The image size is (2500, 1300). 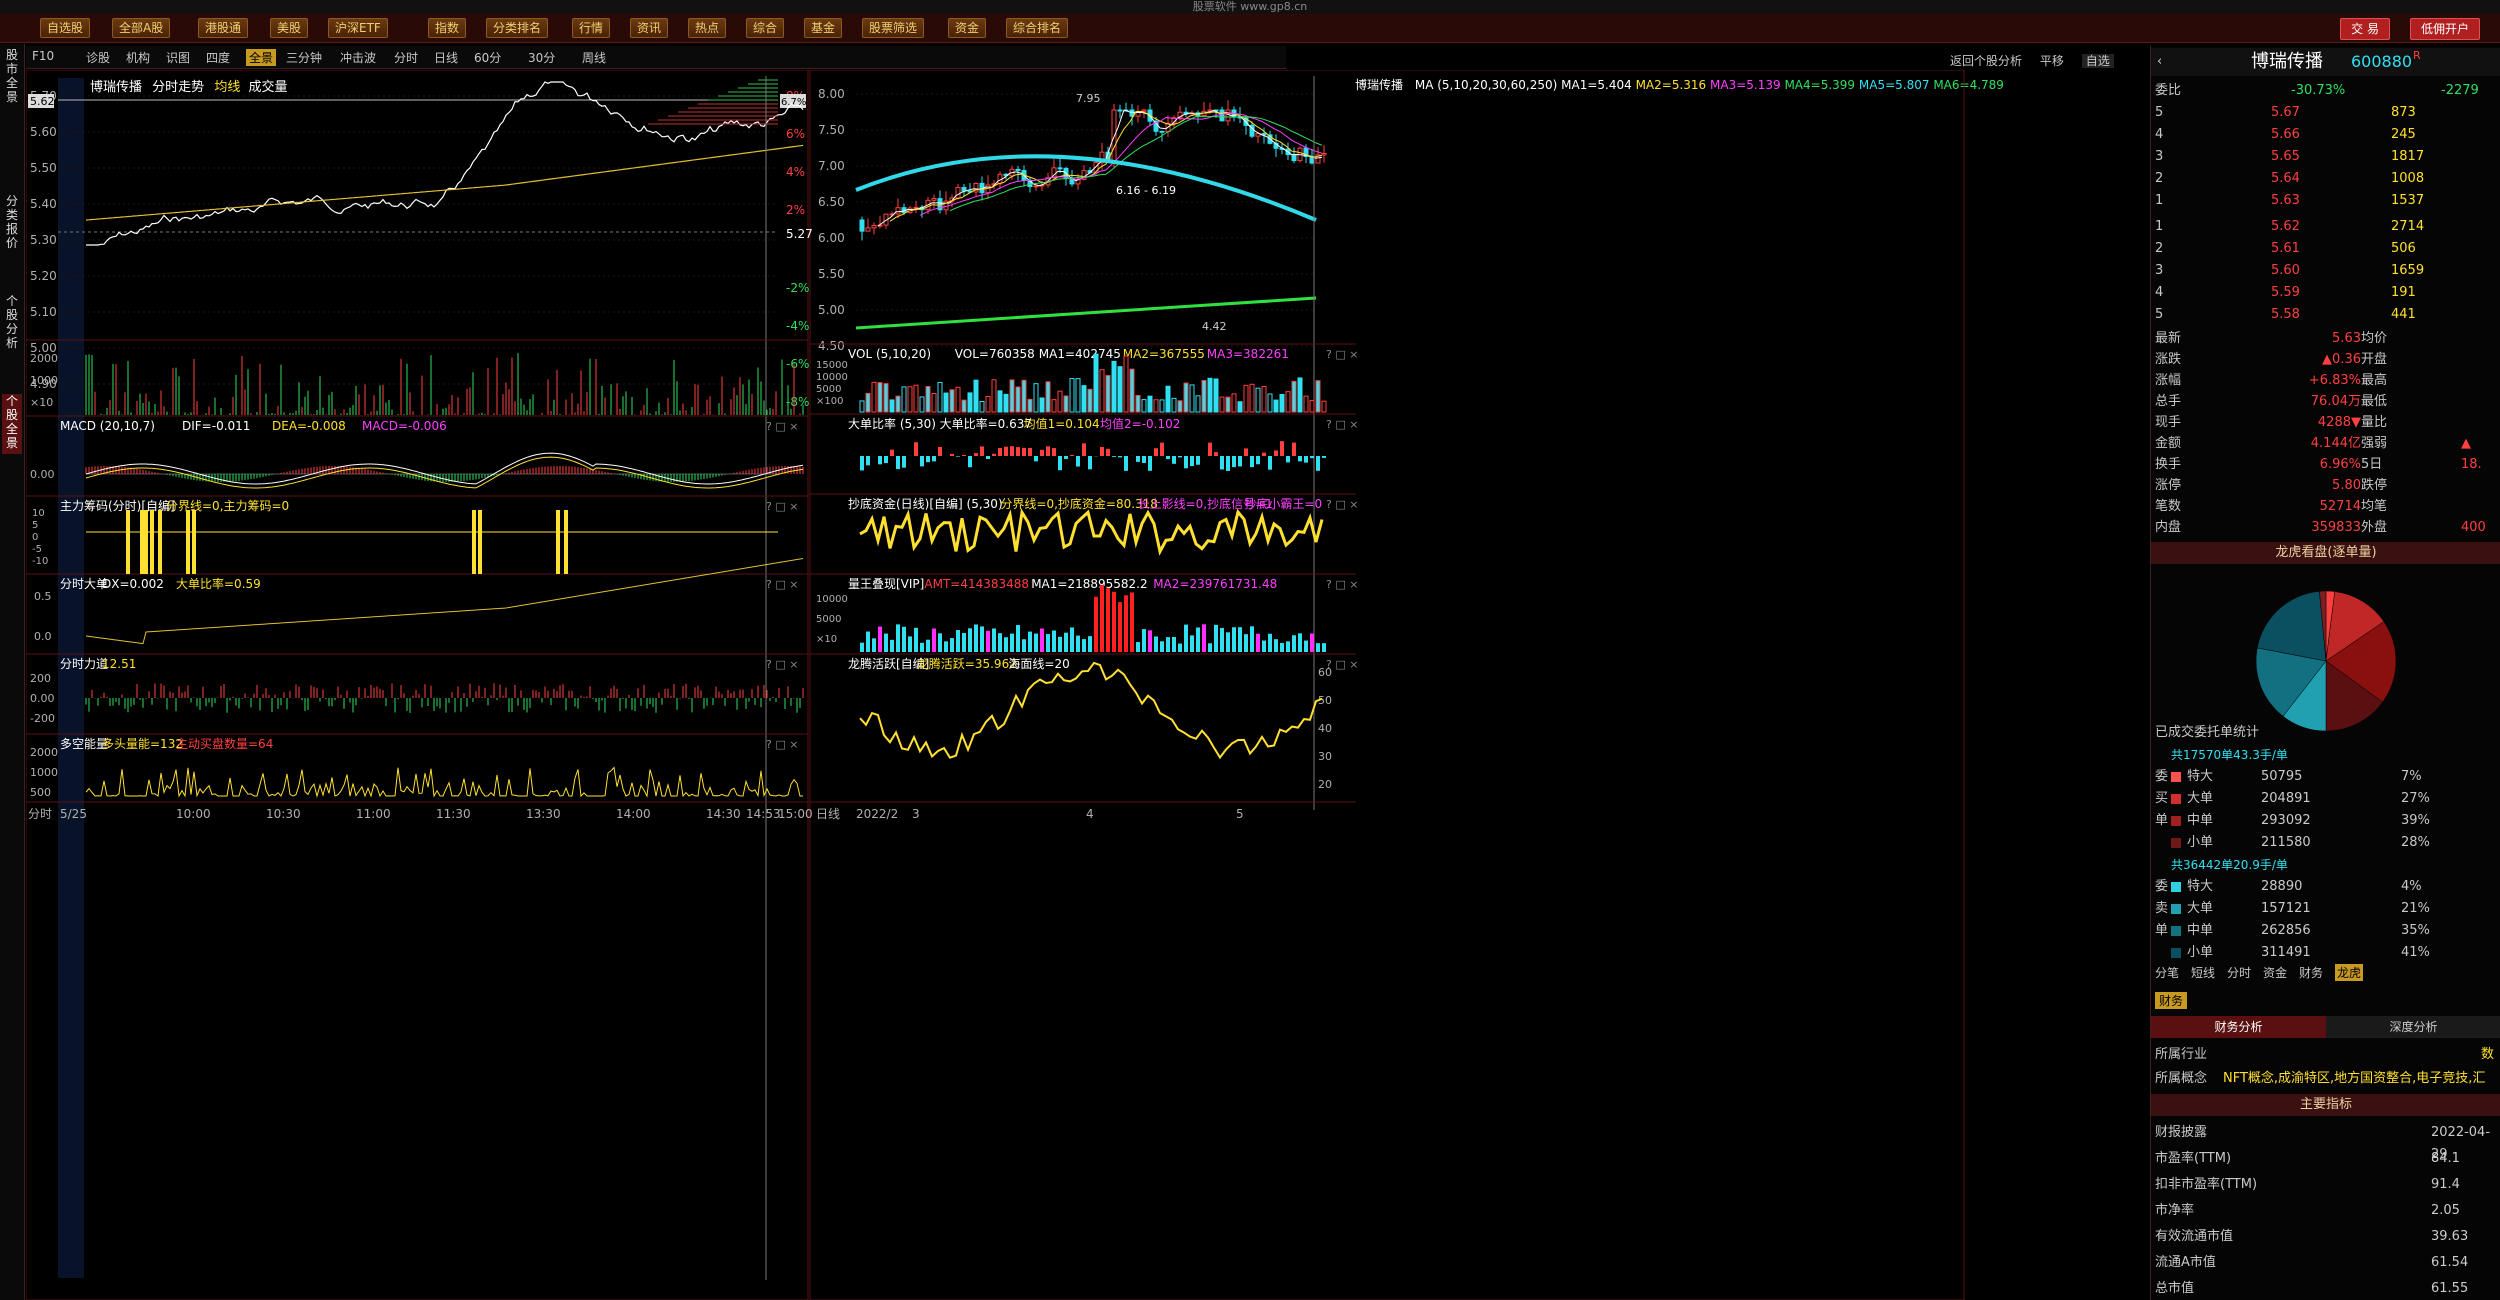 I want to click on subbar-tab: 日线, so click(x=446, y=57).